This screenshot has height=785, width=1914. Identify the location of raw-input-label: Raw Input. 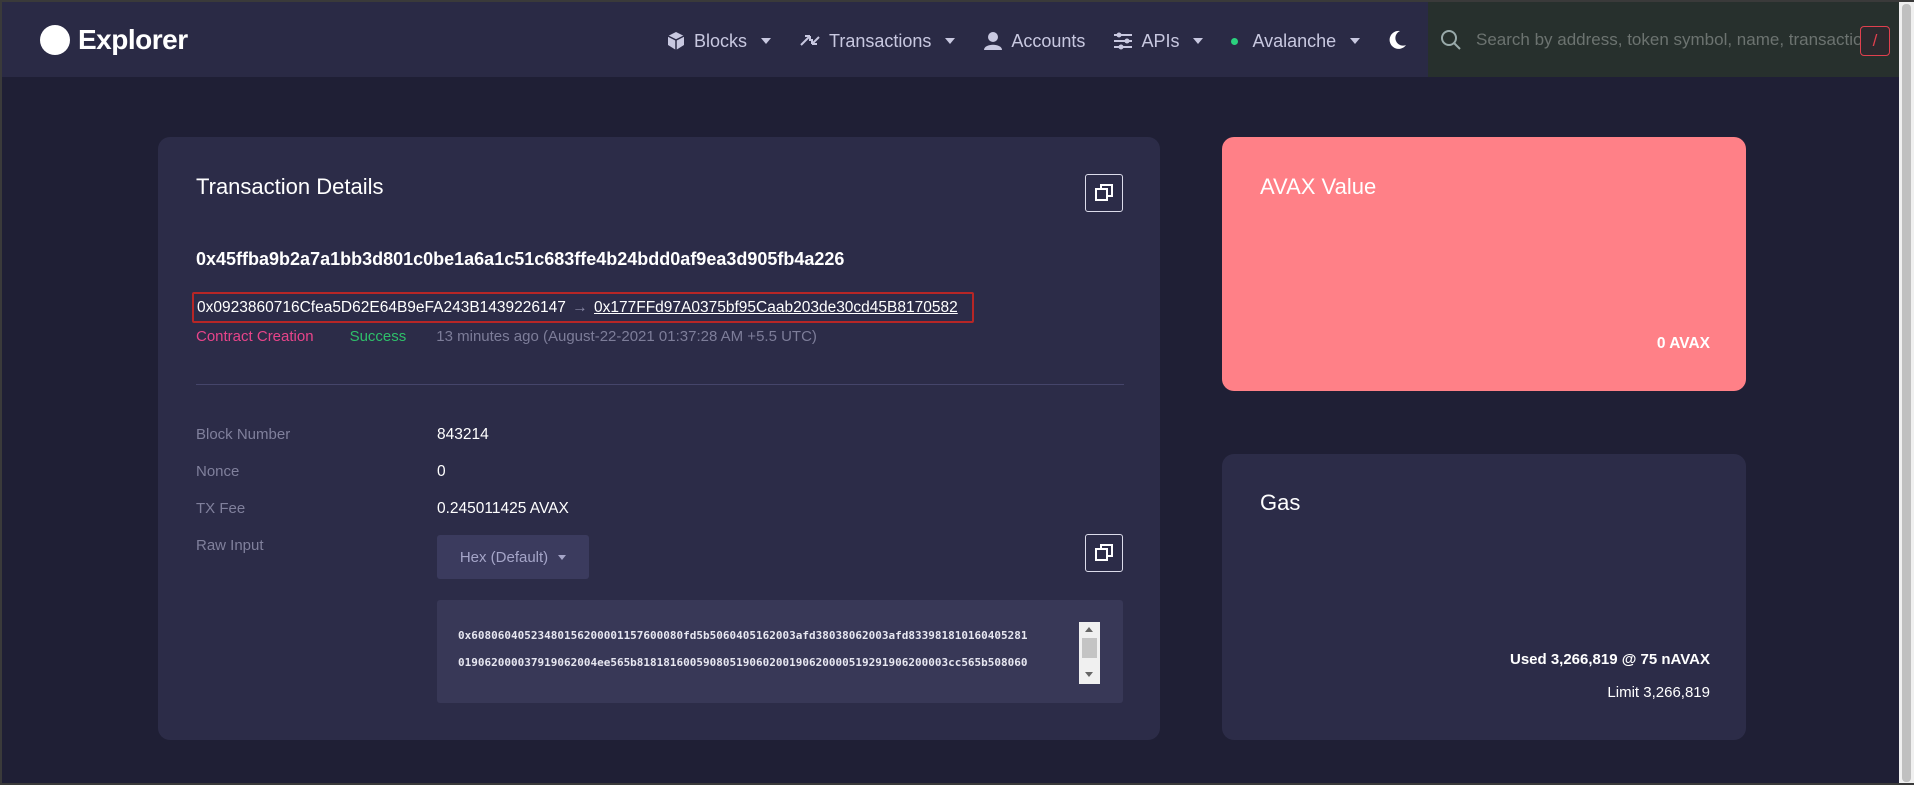
(230, 545).